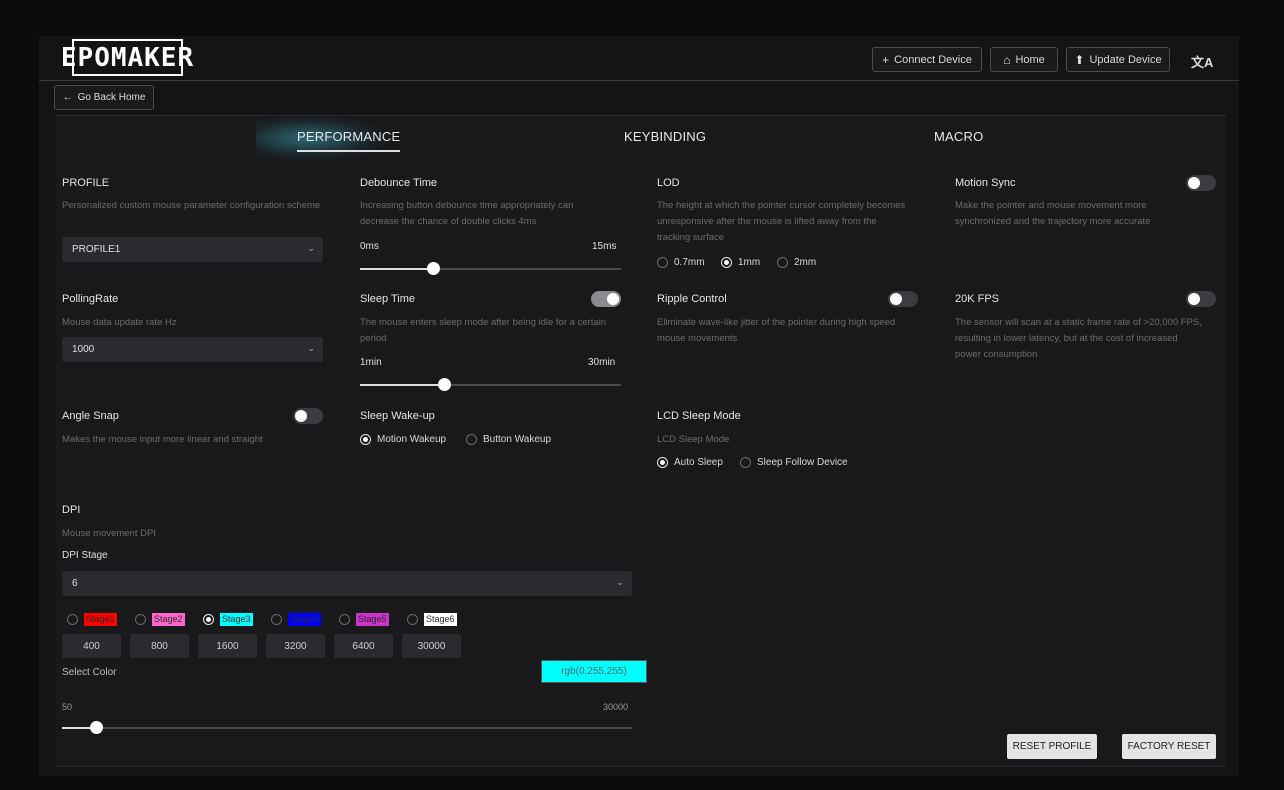 This screenshot has height=790, width=1284. I want to click on polling-rate-select: 1000 ⌄, so click(192, 349).